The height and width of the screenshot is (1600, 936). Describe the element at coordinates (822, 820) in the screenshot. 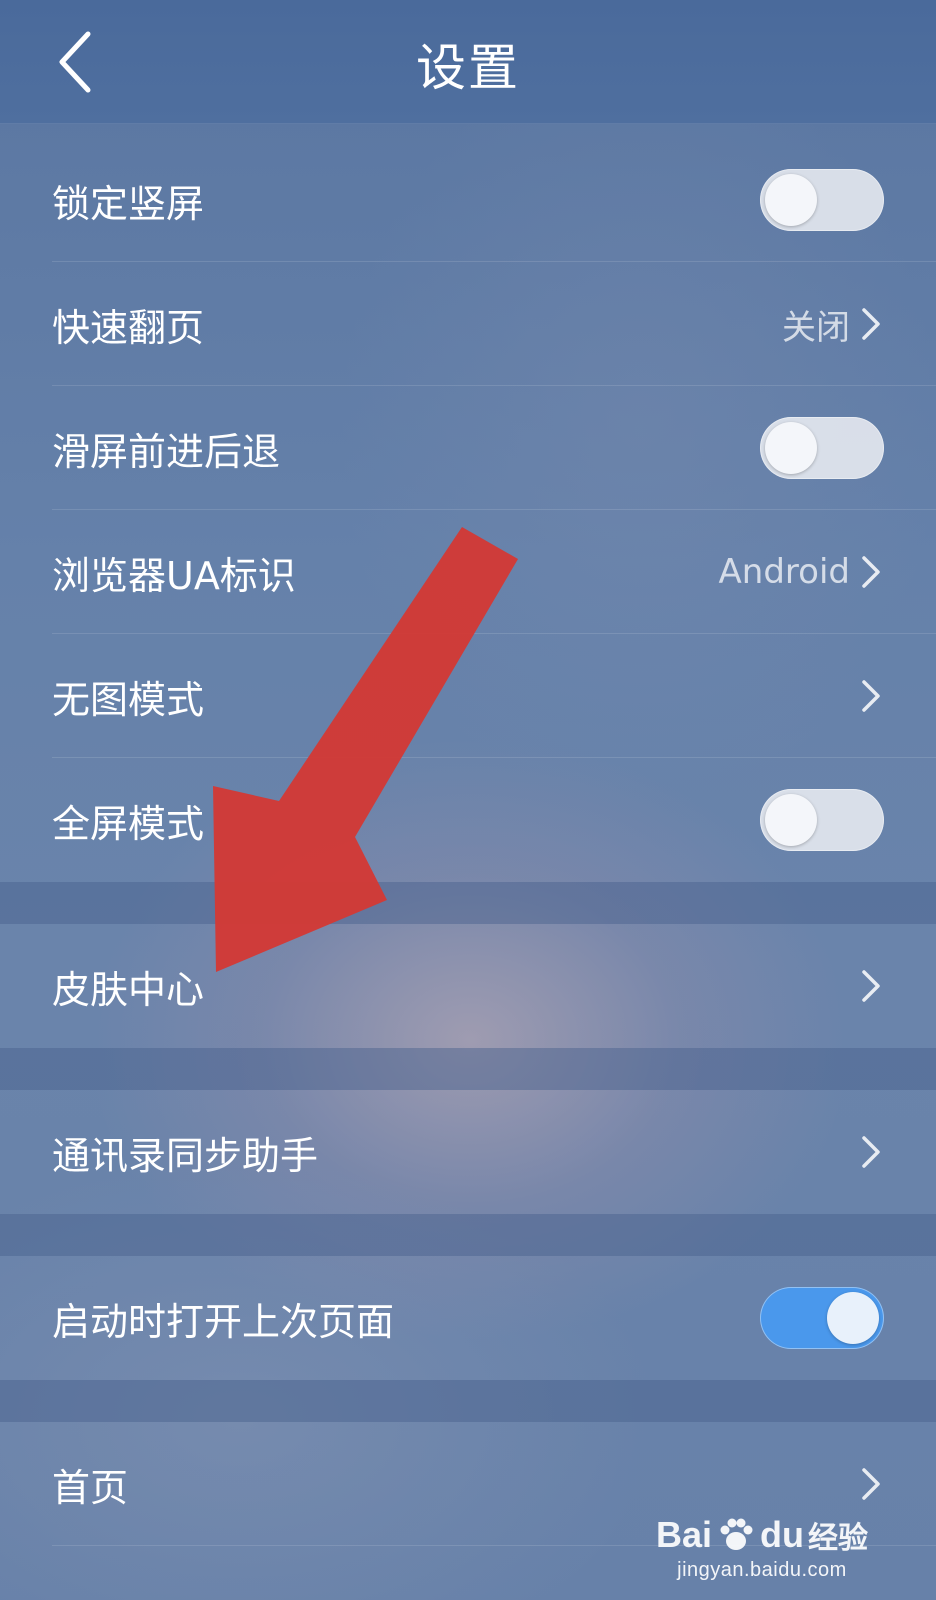

I see `fullscreen-mode-toggle` at that location.